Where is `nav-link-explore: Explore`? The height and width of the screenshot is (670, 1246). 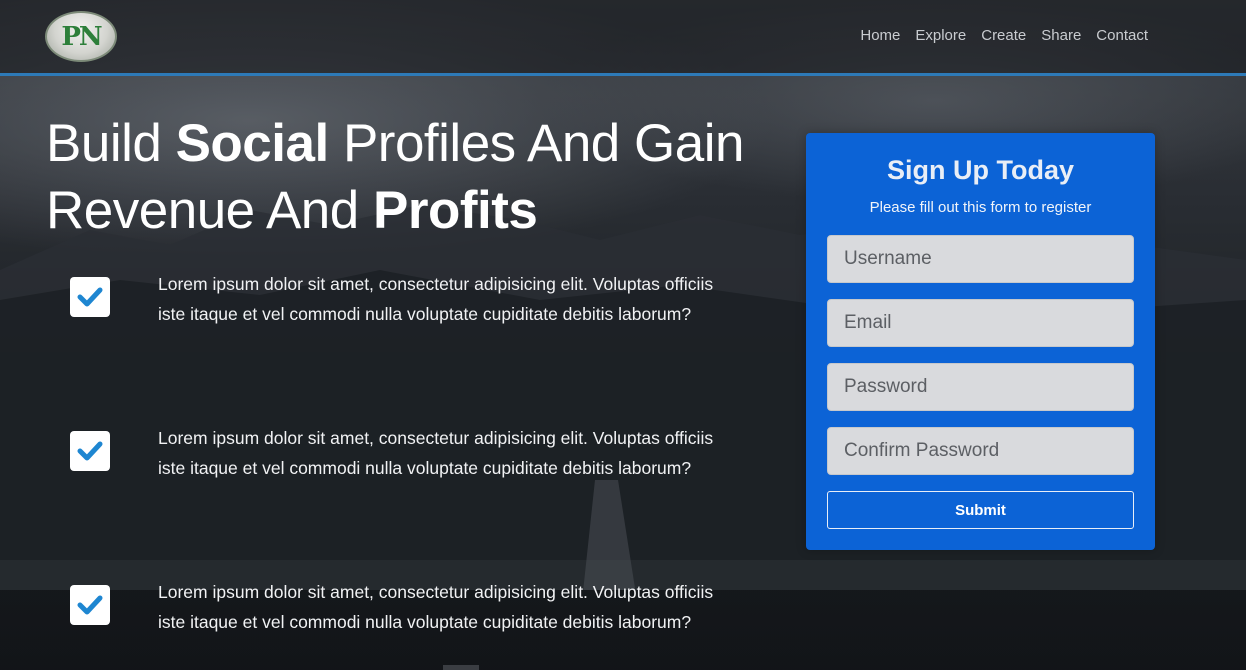 nav-link-explore: Explore is located at coordinates (940, 35).